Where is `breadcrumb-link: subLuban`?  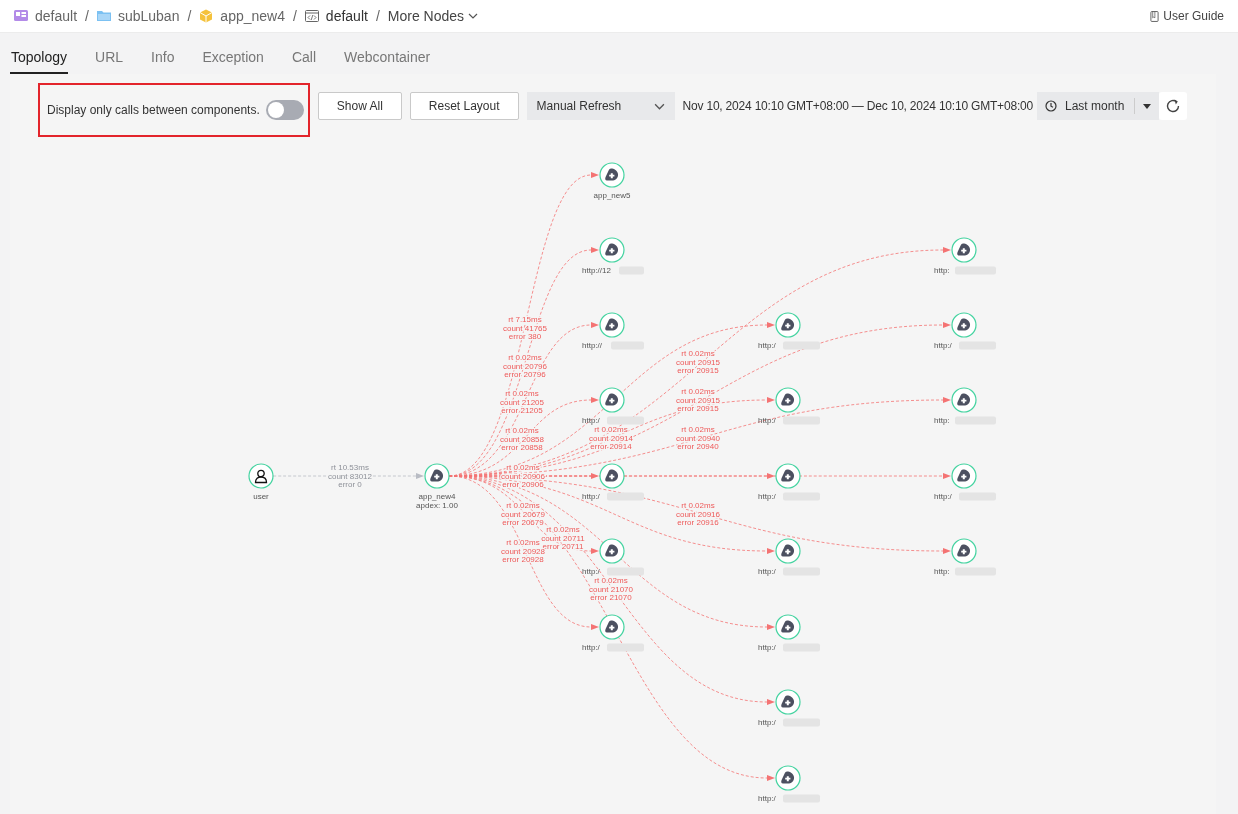
breadcrumb-link: subLuban is located at coordinates (148, 16).